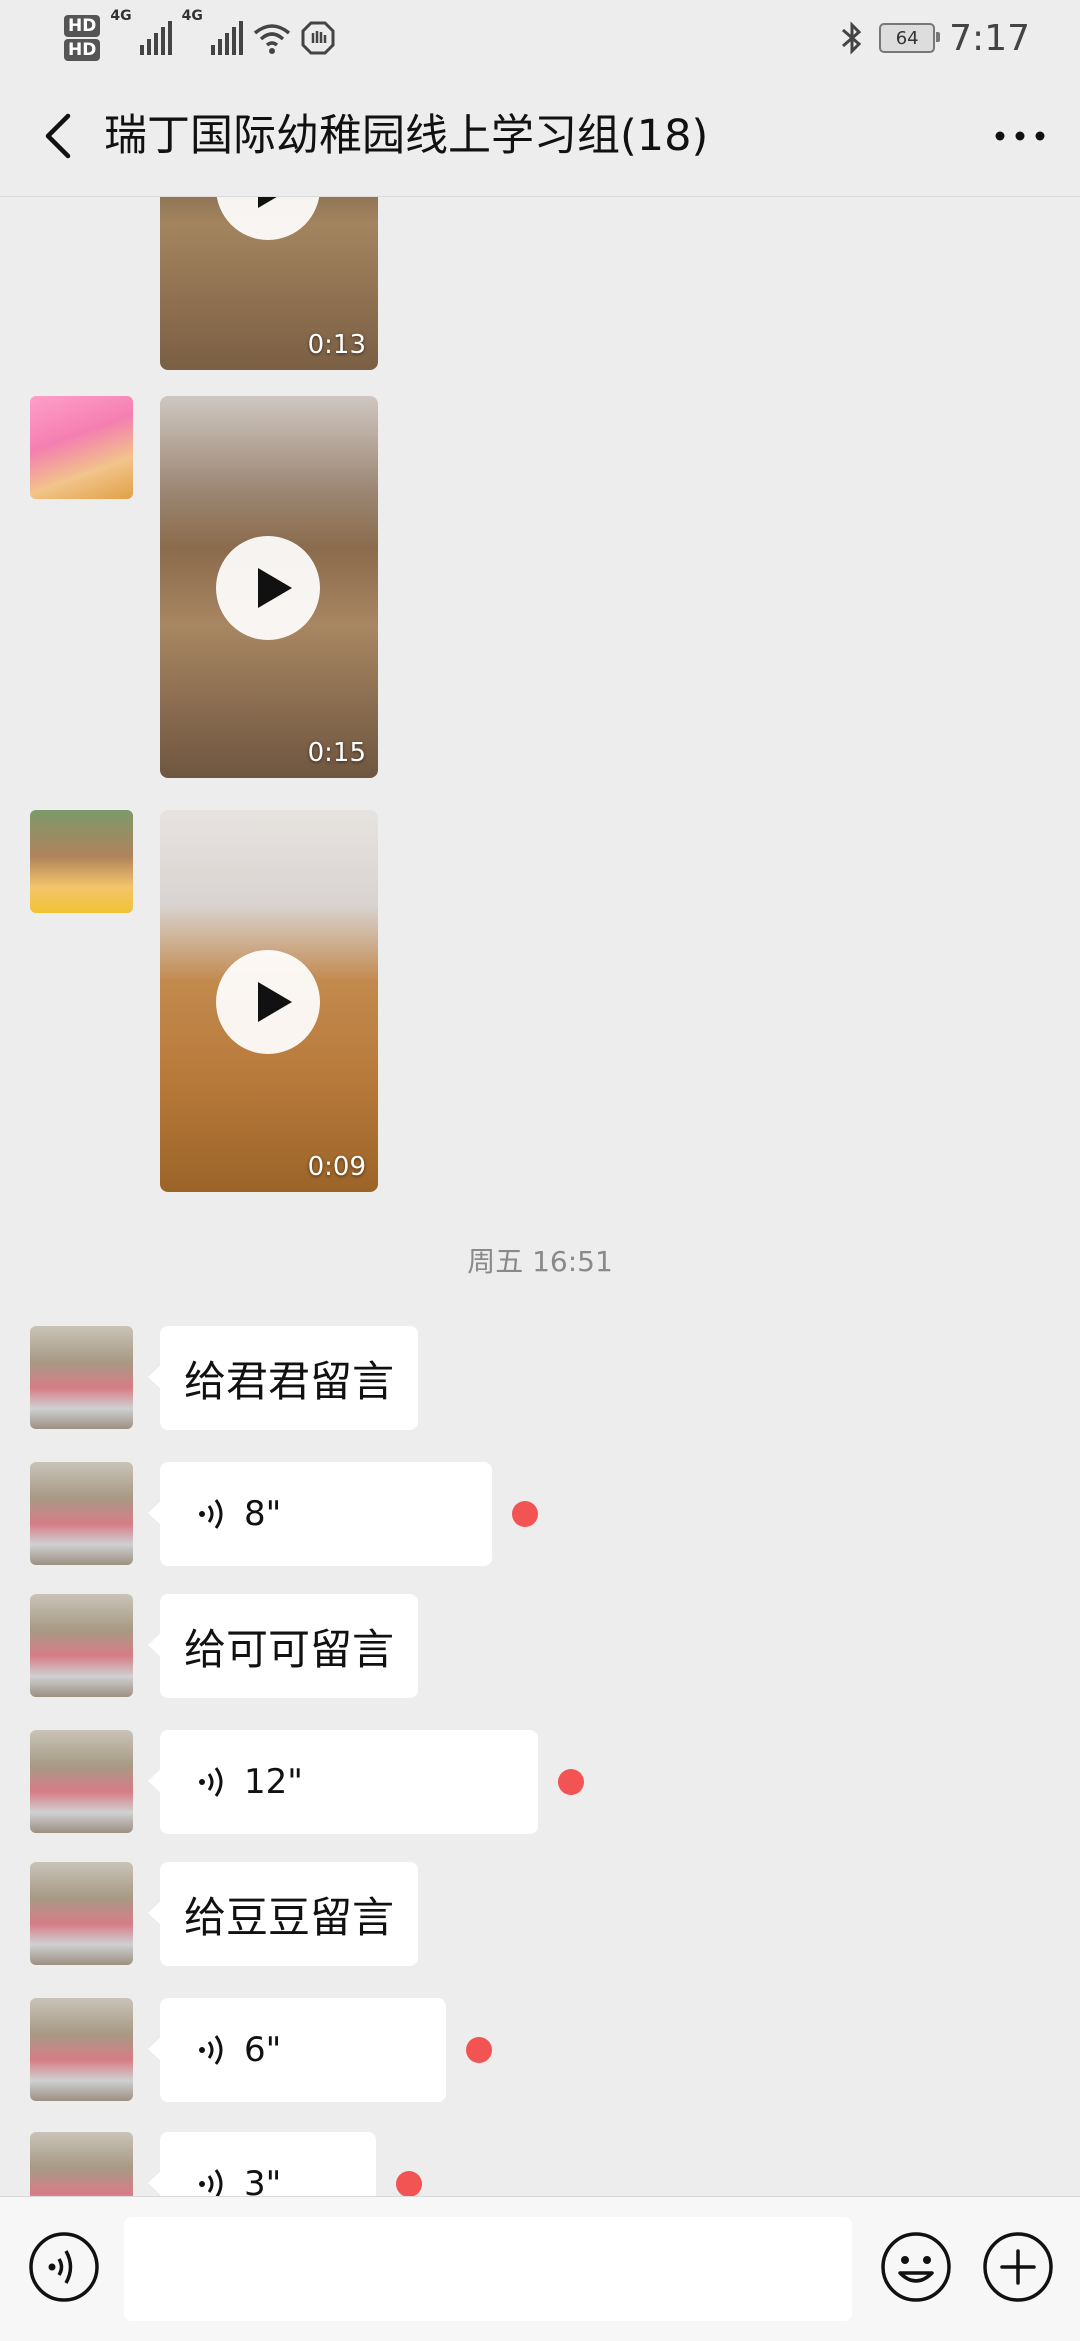 The height and width of the screenshot is (2341, 1080). What do you see at coordinates (318, 38) in the screenshot?
I see `hand-icon` at bounding box center [318, 38].